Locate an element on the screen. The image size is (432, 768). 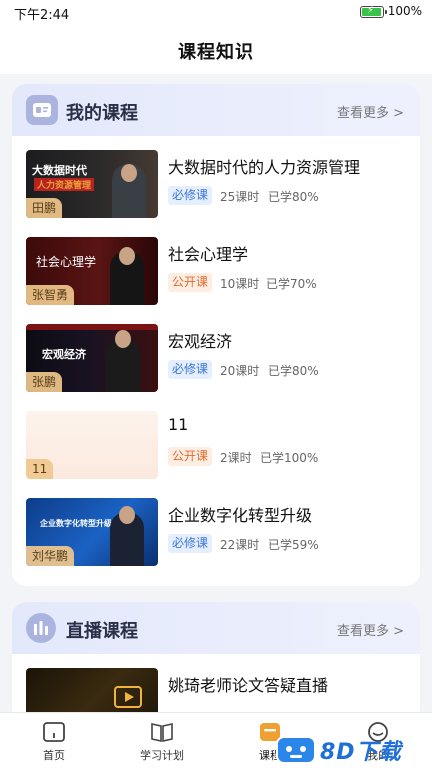
course-card-icon is located at coordinates (42, 110).